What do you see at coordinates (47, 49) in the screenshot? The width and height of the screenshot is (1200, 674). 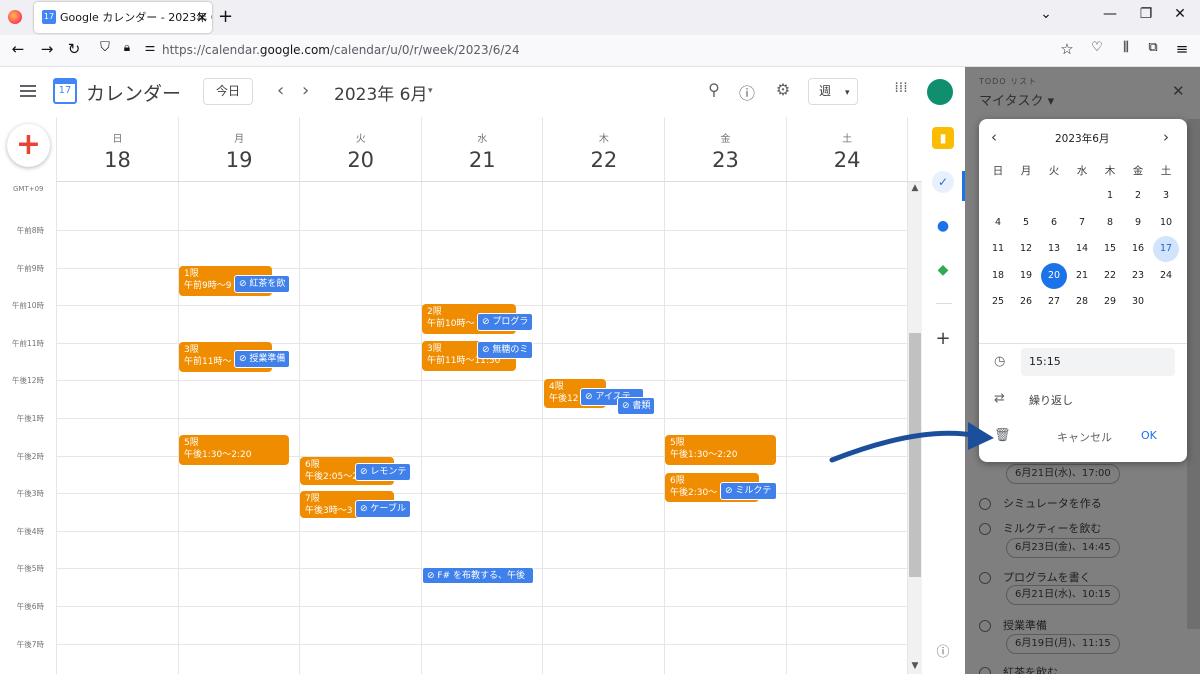 I see `forward-icon: →` at bounding box center [47, 49].